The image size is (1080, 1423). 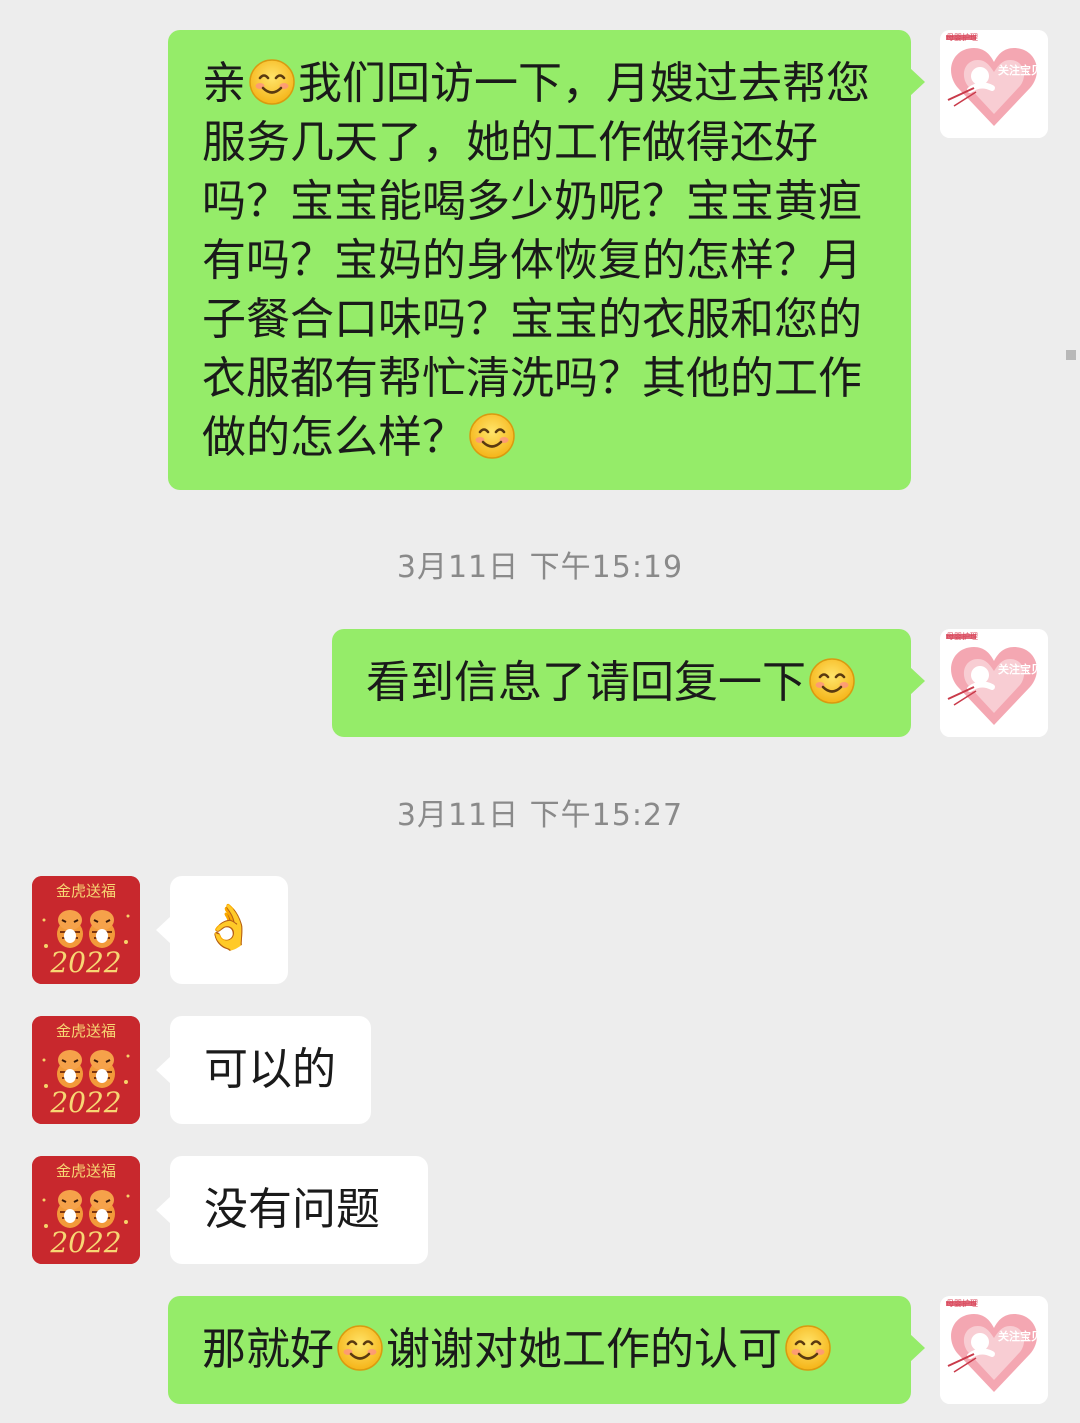 What do you see at coordinates (532, 201) in the screenshot?
I see `message-line: 吗？宝宝能喝多少奶呢？宝宝黄疸` at bounding box center [532, 201].